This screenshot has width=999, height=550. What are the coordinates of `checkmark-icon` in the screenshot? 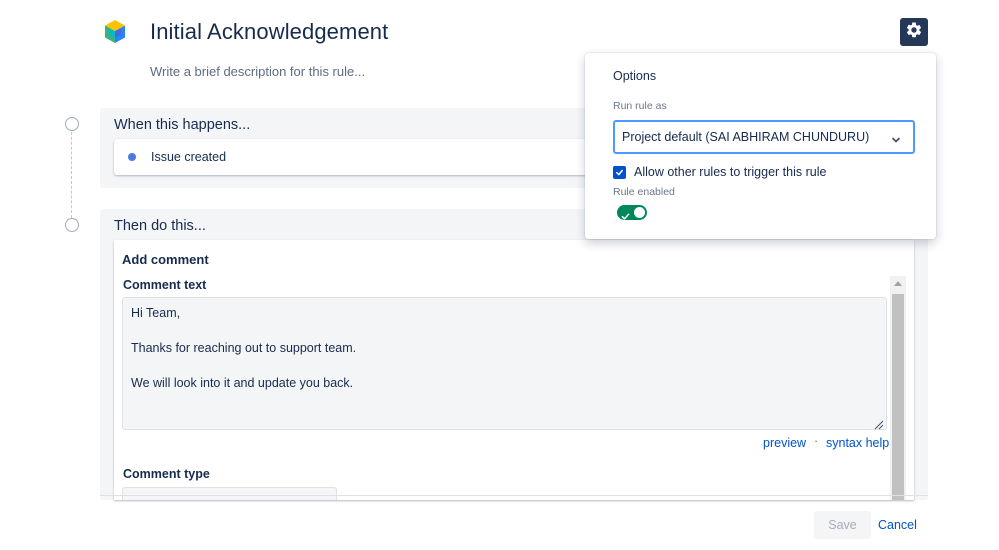 It's located at (619, 173).